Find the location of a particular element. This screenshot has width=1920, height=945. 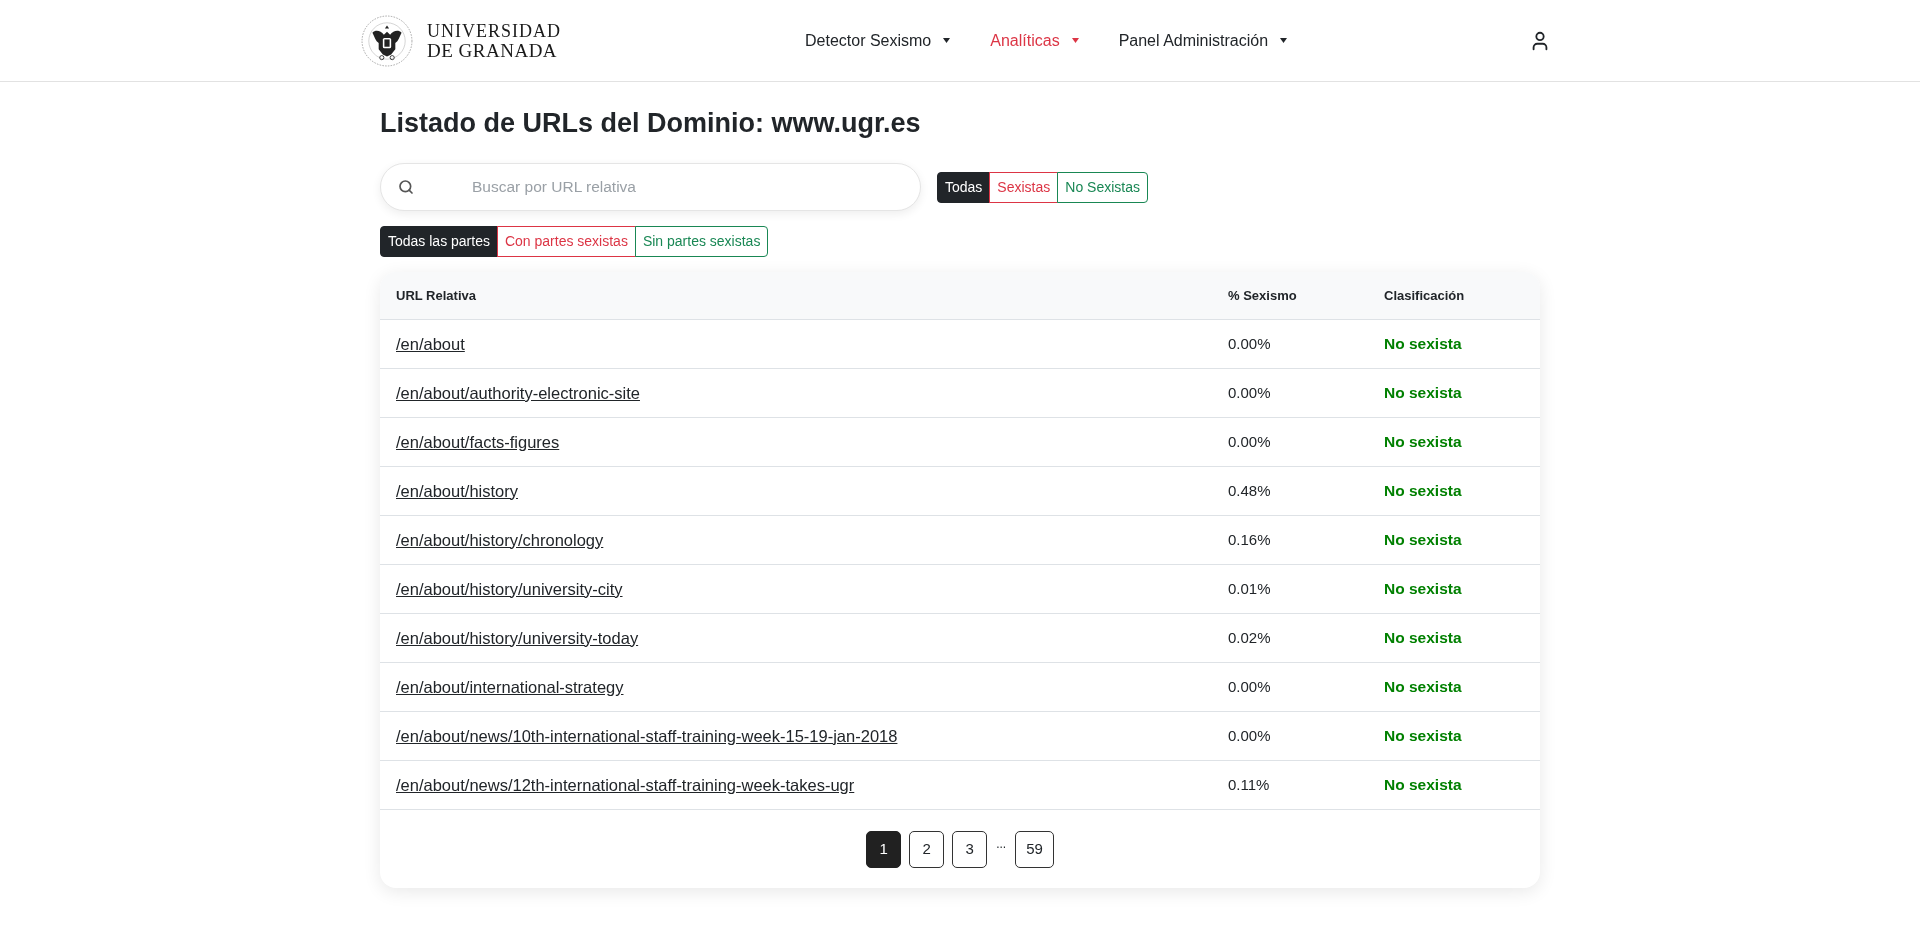

url-link: /en/about/authority-electronic-site is located at coordinates (518, 392).